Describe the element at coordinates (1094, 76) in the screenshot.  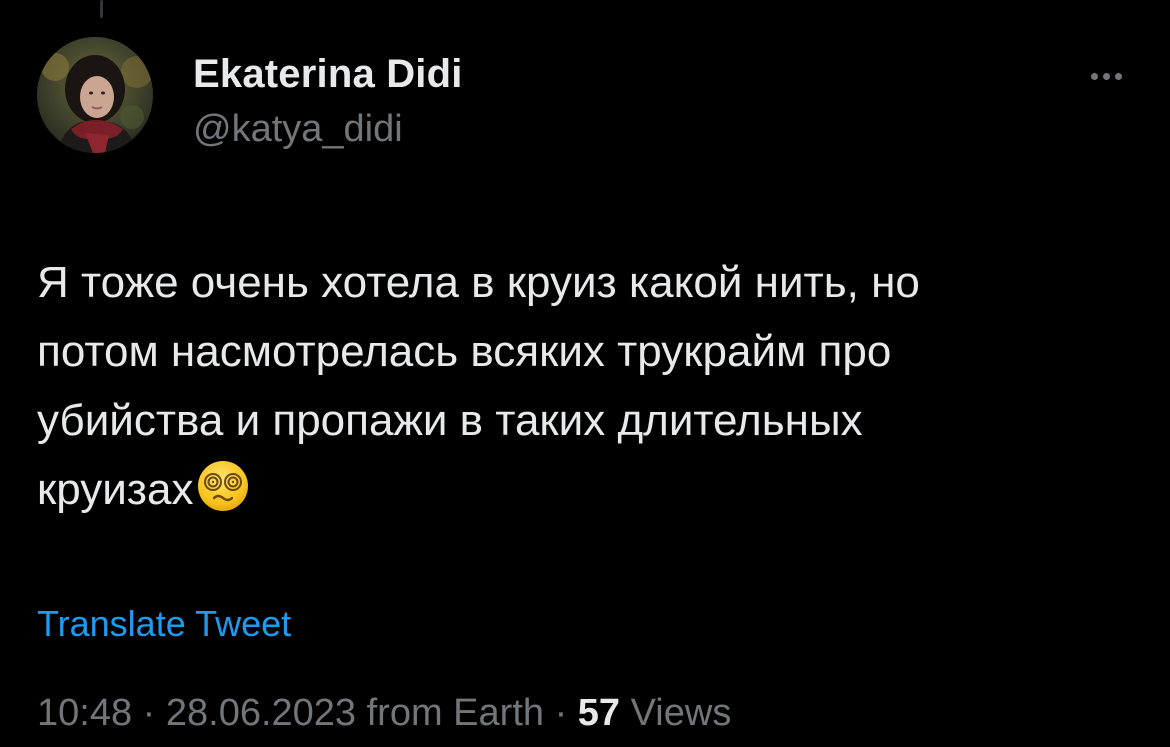
I see `ellipsis-icon` at that location.